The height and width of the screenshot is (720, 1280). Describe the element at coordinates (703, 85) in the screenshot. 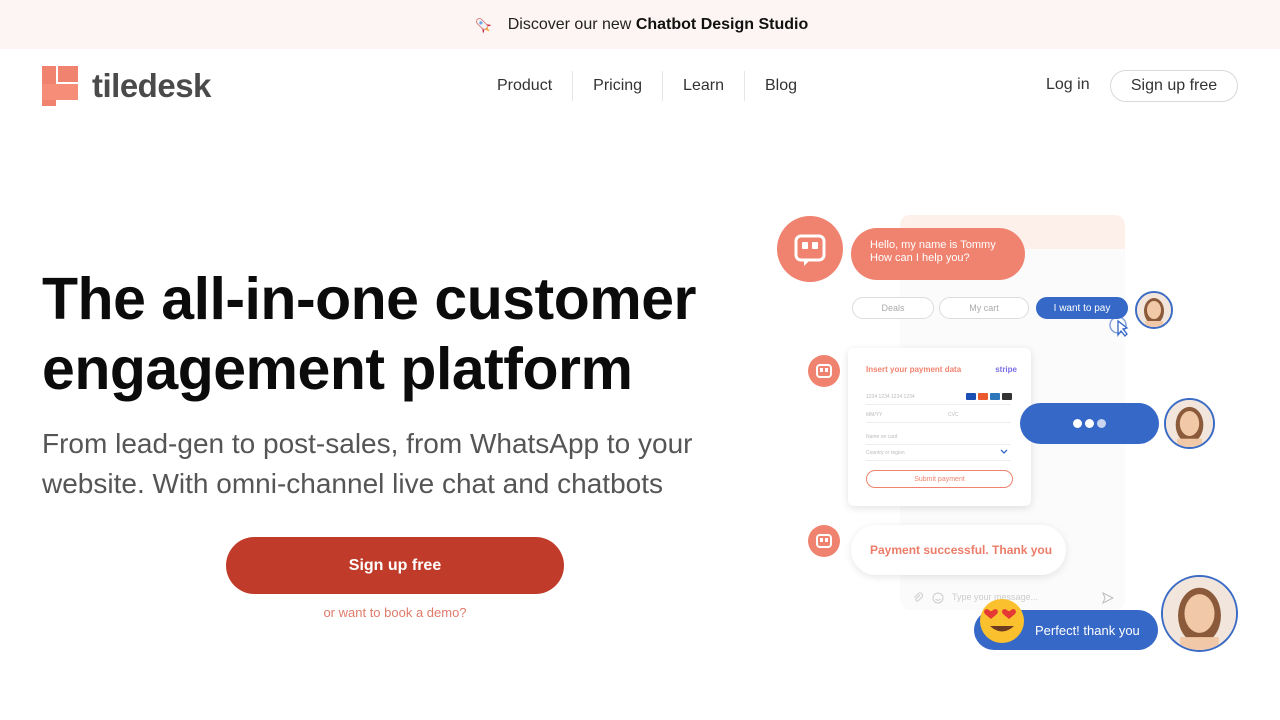

I see `nav-item-learn: Learn` at that location.